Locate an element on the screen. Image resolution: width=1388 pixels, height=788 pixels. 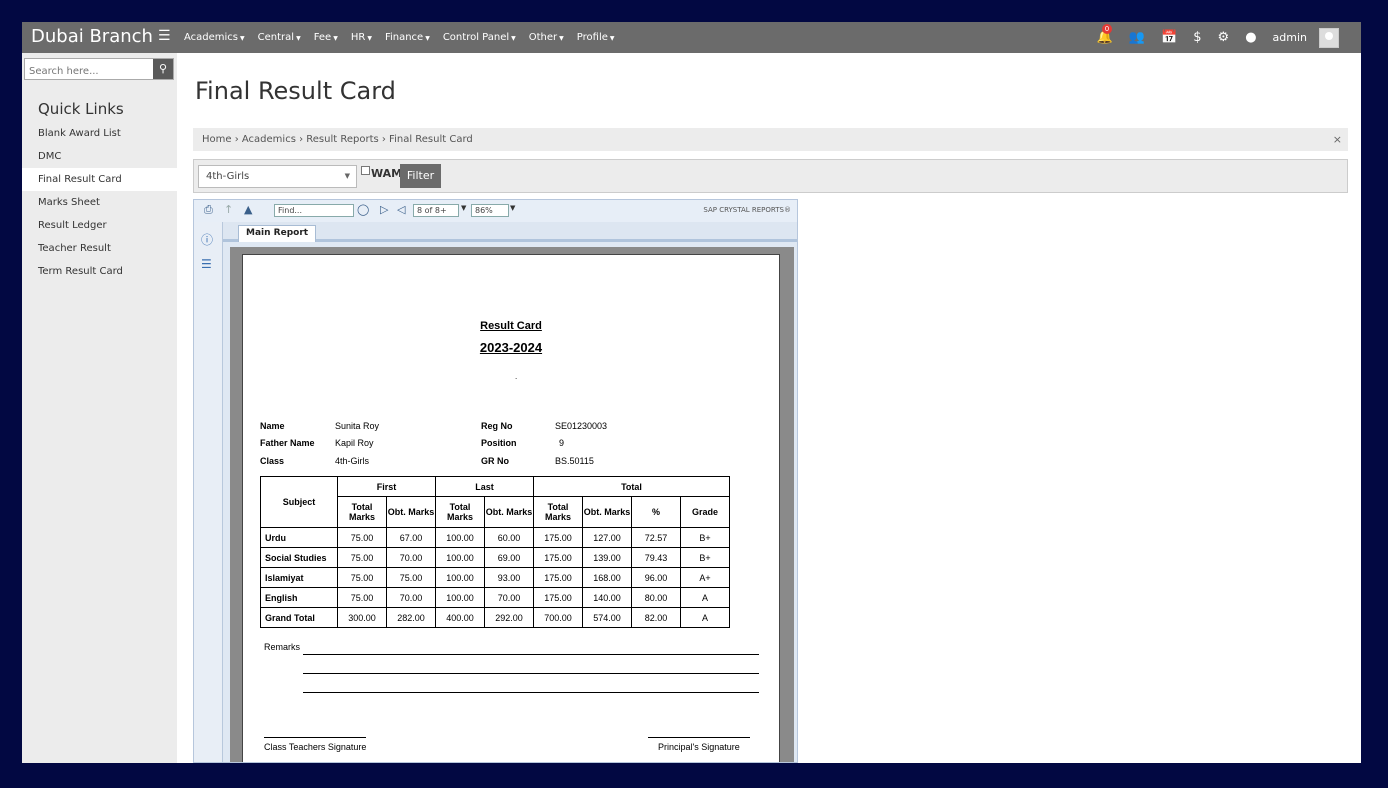
binoculars-icon: ◯ is located at coordinates (363, 209).